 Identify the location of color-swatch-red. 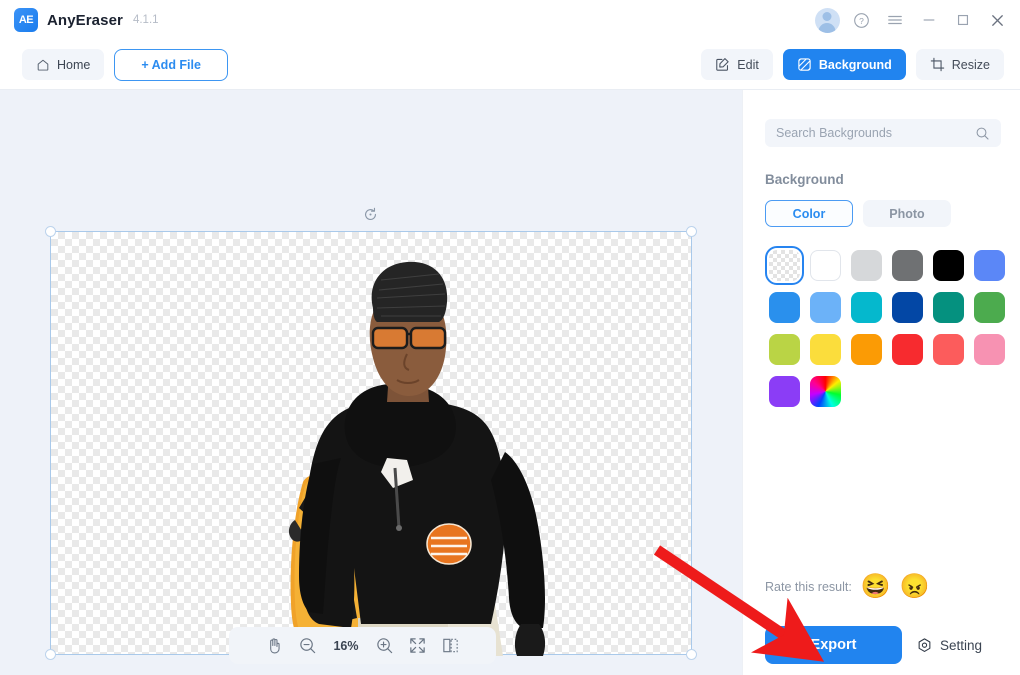
(907, 349).